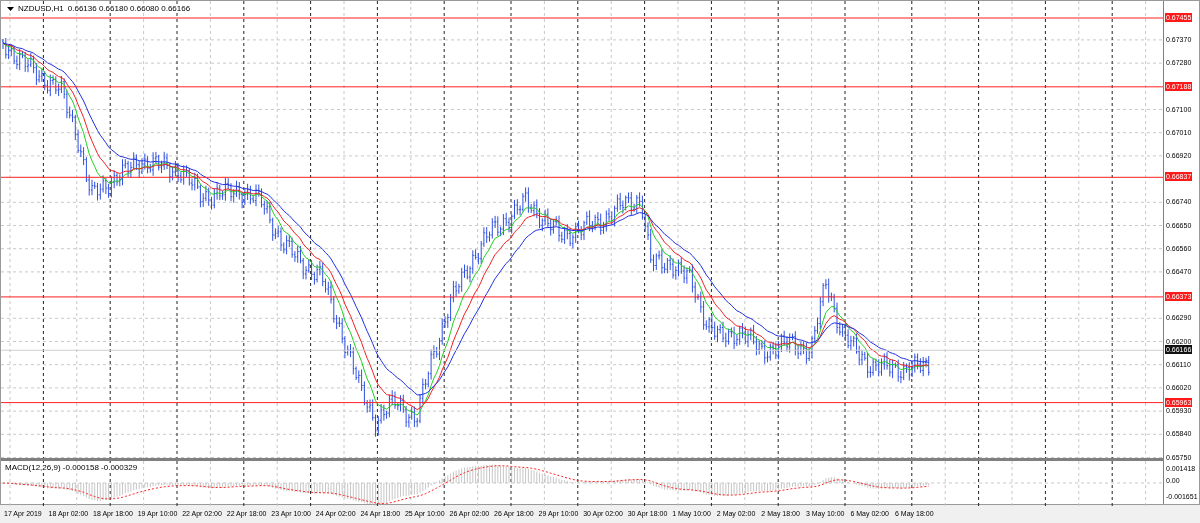 The image size is (1200, 523). What do you see at coordinates (10, 8) in the screenshot?
I see `dropdown-icon` at bounding box center [10, 8].